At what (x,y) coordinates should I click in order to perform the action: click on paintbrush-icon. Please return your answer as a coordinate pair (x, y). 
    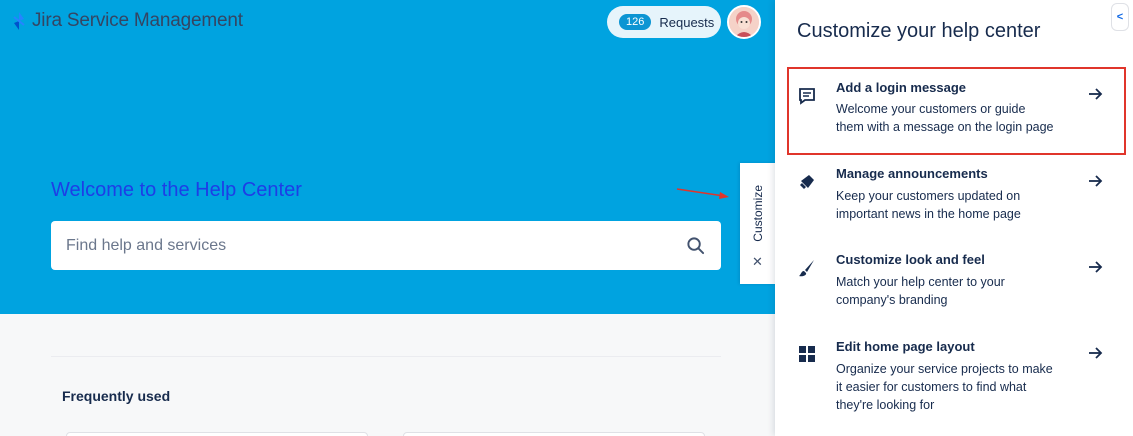
    Looking at the image, I should click on (806, 268).